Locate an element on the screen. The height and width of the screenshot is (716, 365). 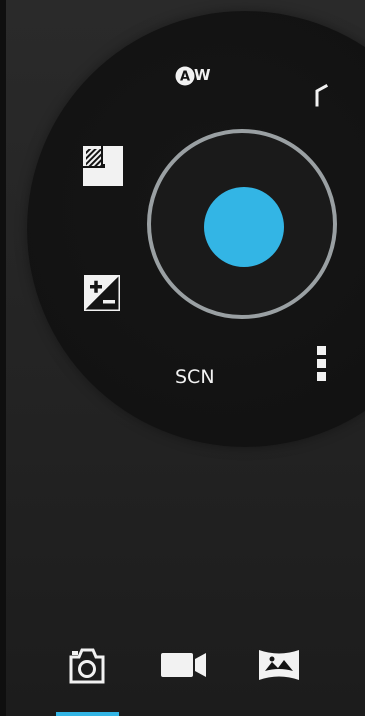
white-balance-badge-letter: A is located at coordinates (185, 77).